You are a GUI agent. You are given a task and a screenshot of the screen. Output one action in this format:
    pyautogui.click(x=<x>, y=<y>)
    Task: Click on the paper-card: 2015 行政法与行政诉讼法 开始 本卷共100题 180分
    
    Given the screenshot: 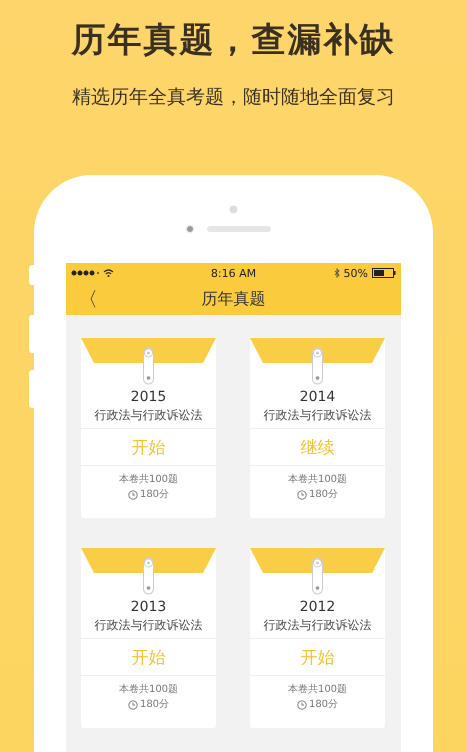 What is the action you would take?
    pyautogui.click(x=148, y=428)
    